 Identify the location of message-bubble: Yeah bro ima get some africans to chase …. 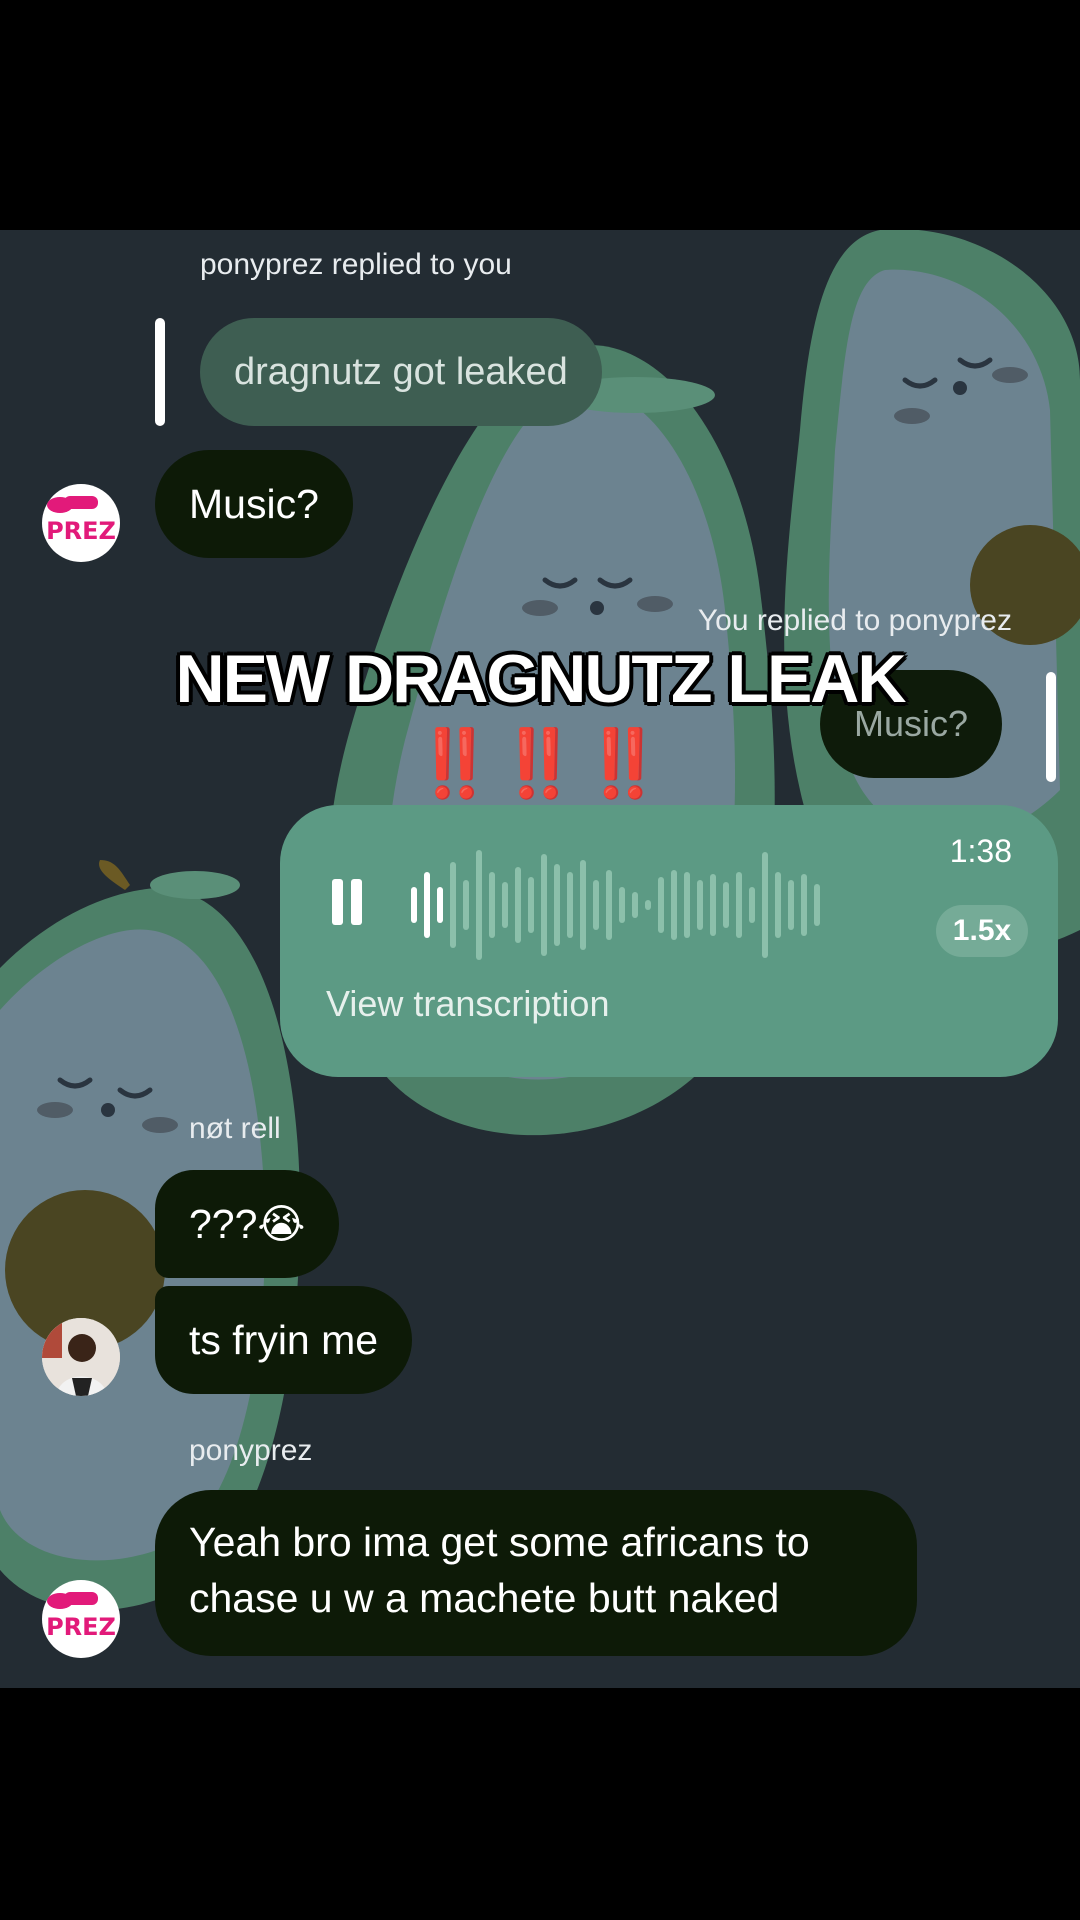
(536, 1573).